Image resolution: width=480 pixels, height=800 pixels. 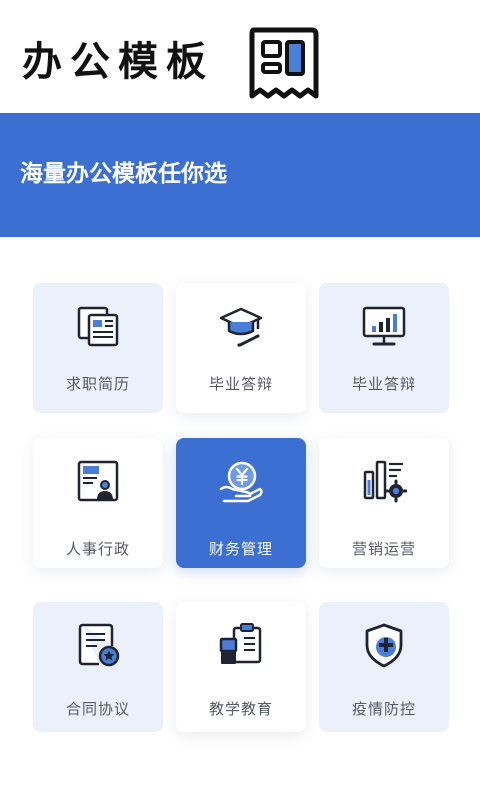 What do you see at coordinates (98, 348) in the screenshot?
I see `category-card-resume: 求职简历` at bounding box center [98, 348].